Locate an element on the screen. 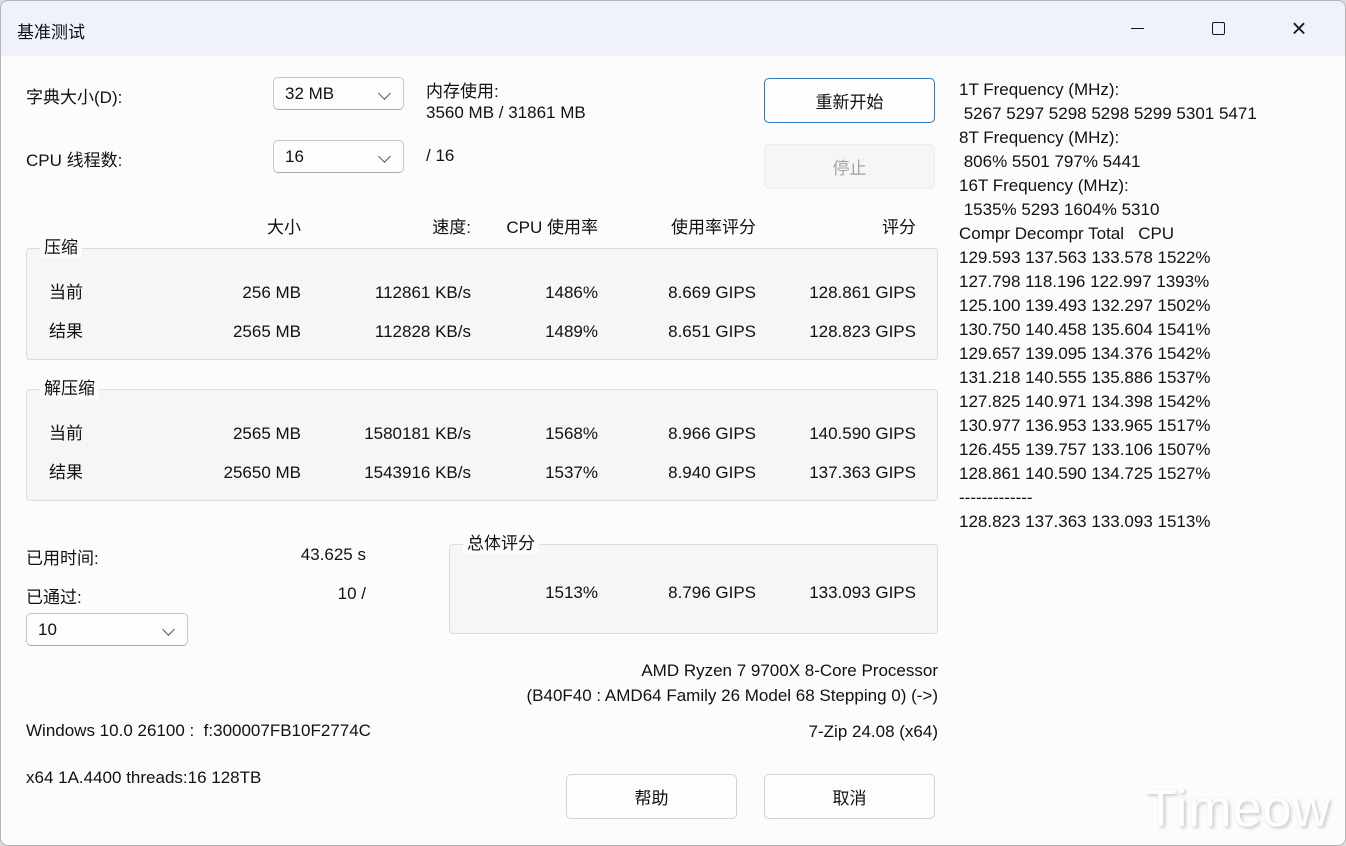 The height and width of the screenshot is (846, 1346). decompression-current-label: 当前 is located at coordinates (66, 433).